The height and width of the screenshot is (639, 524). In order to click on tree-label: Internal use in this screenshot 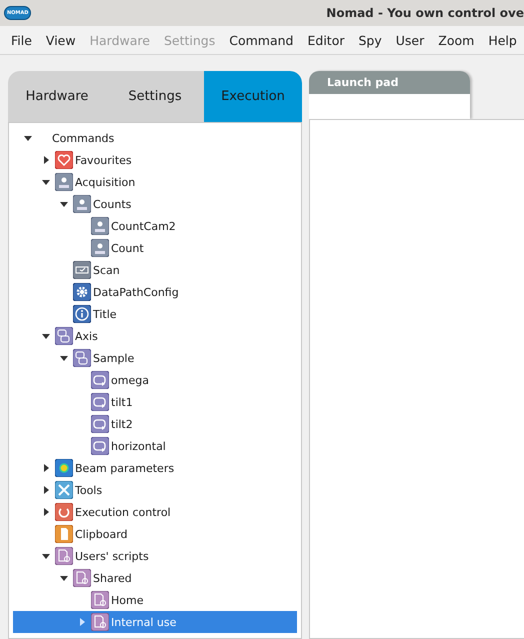, I will do `click(143, 622)`.